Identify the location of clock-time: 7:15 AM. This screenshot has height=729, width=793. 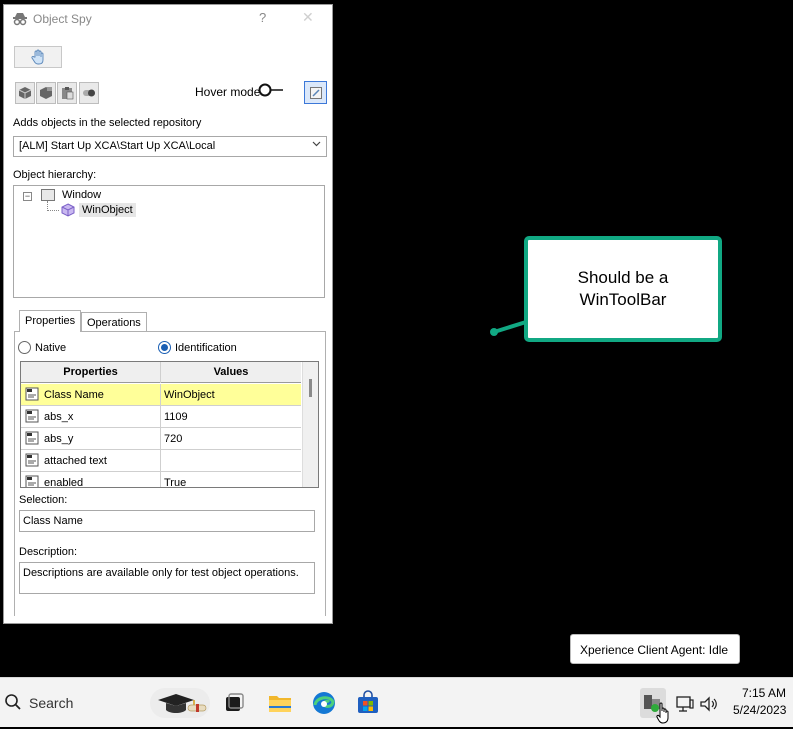
(764, 693).